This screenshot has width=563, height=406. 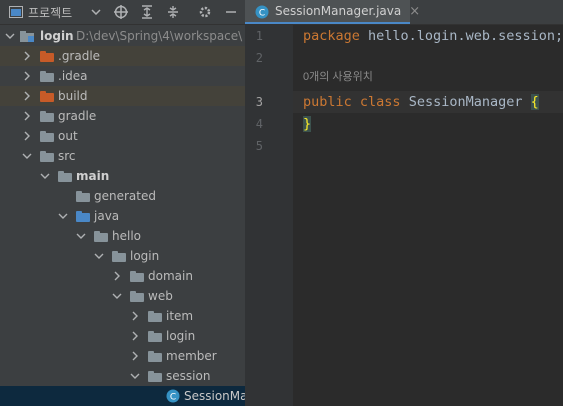 What do you see at coordinates (160, 296) in the screenshot?
I see `tree-label: web` at bounding box center [160, 296].